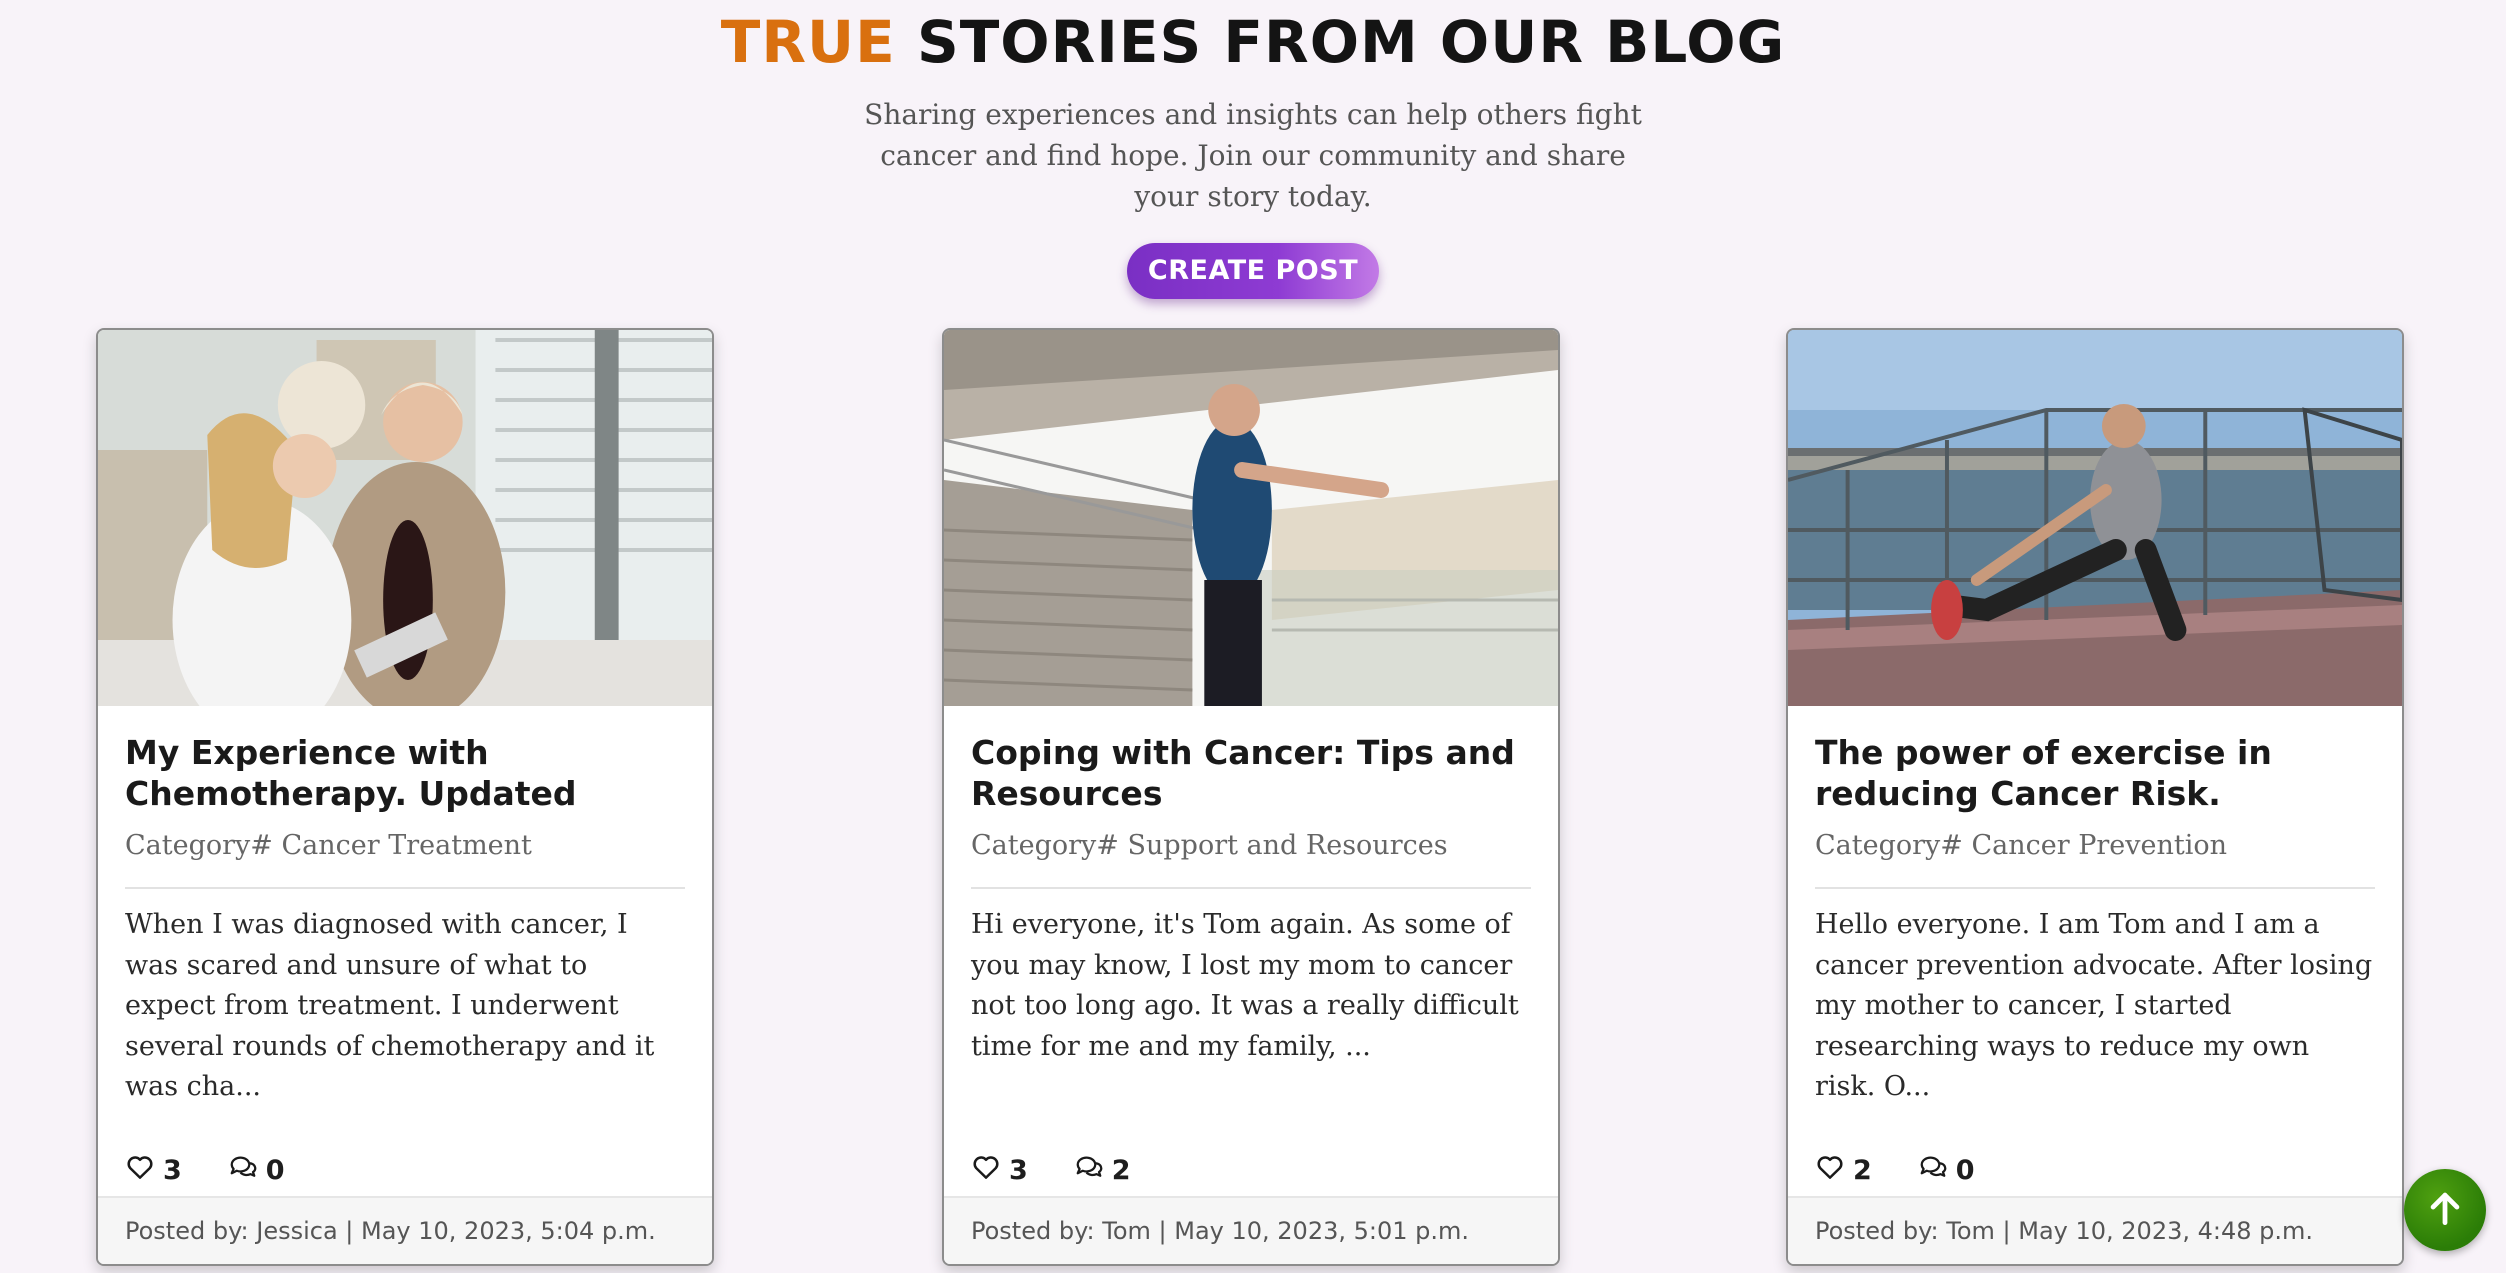  Describe the element at coordinates (2095, 1230) in the screenshot. I see `post-footer: Posted by: Tom | May 10, 2023, 4:48 p.m.` at that location.